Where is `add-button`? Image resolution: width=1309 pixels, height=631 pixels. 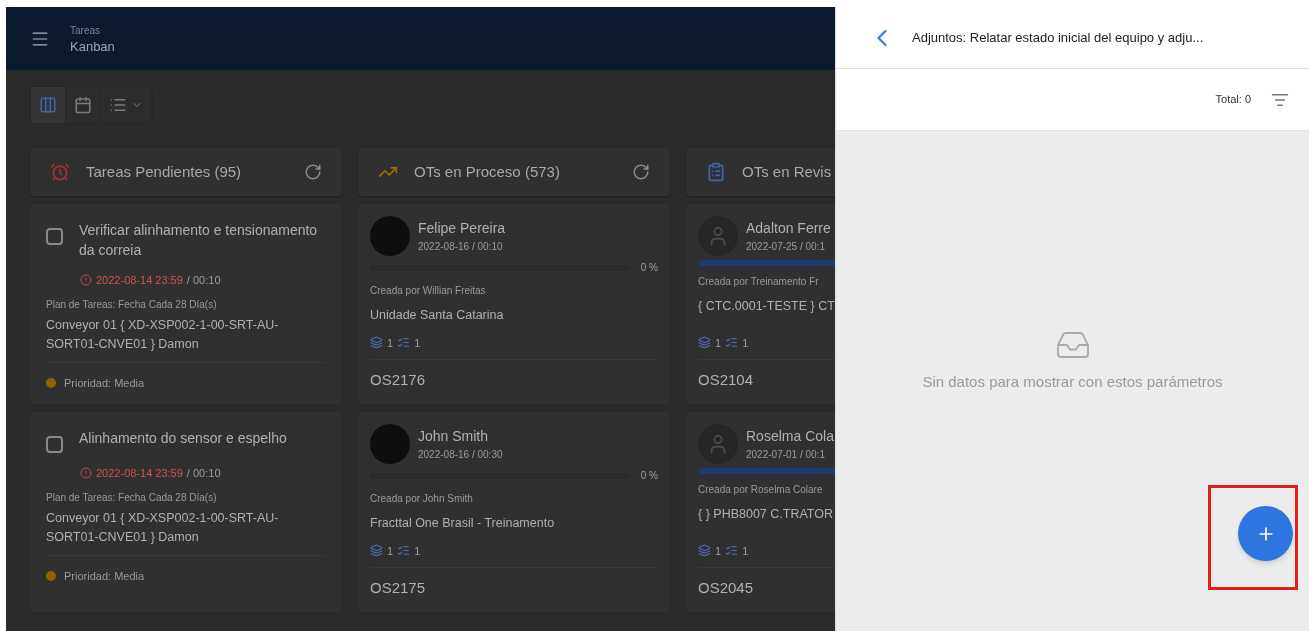 add-button is located at coordinates (1265, 533).